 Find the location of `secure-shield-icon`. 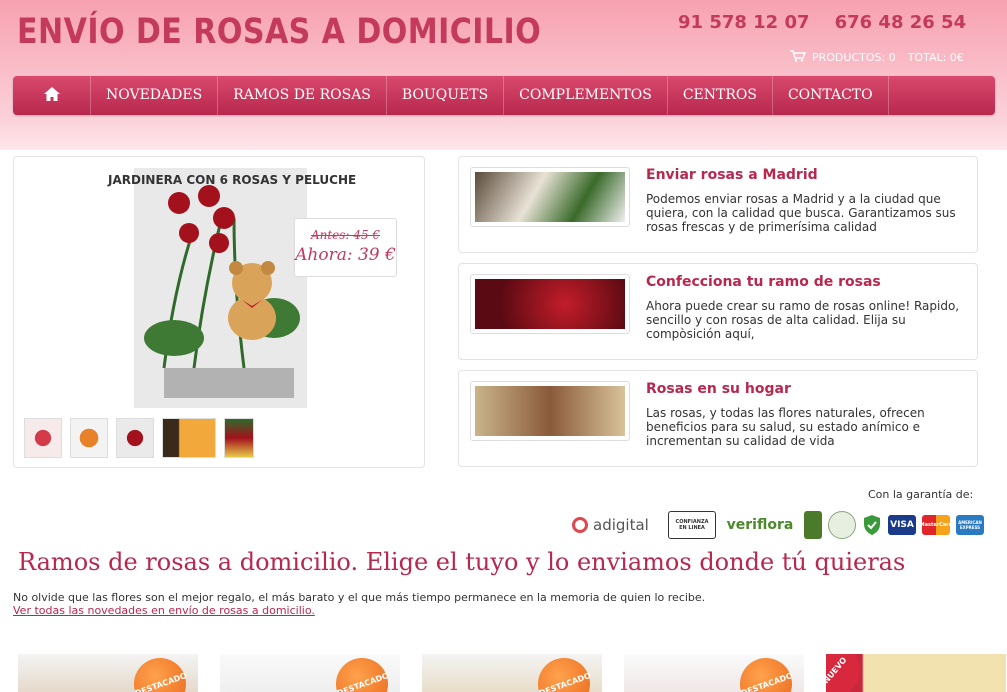

secure-shield-icon is located at coordinates (872, 525).